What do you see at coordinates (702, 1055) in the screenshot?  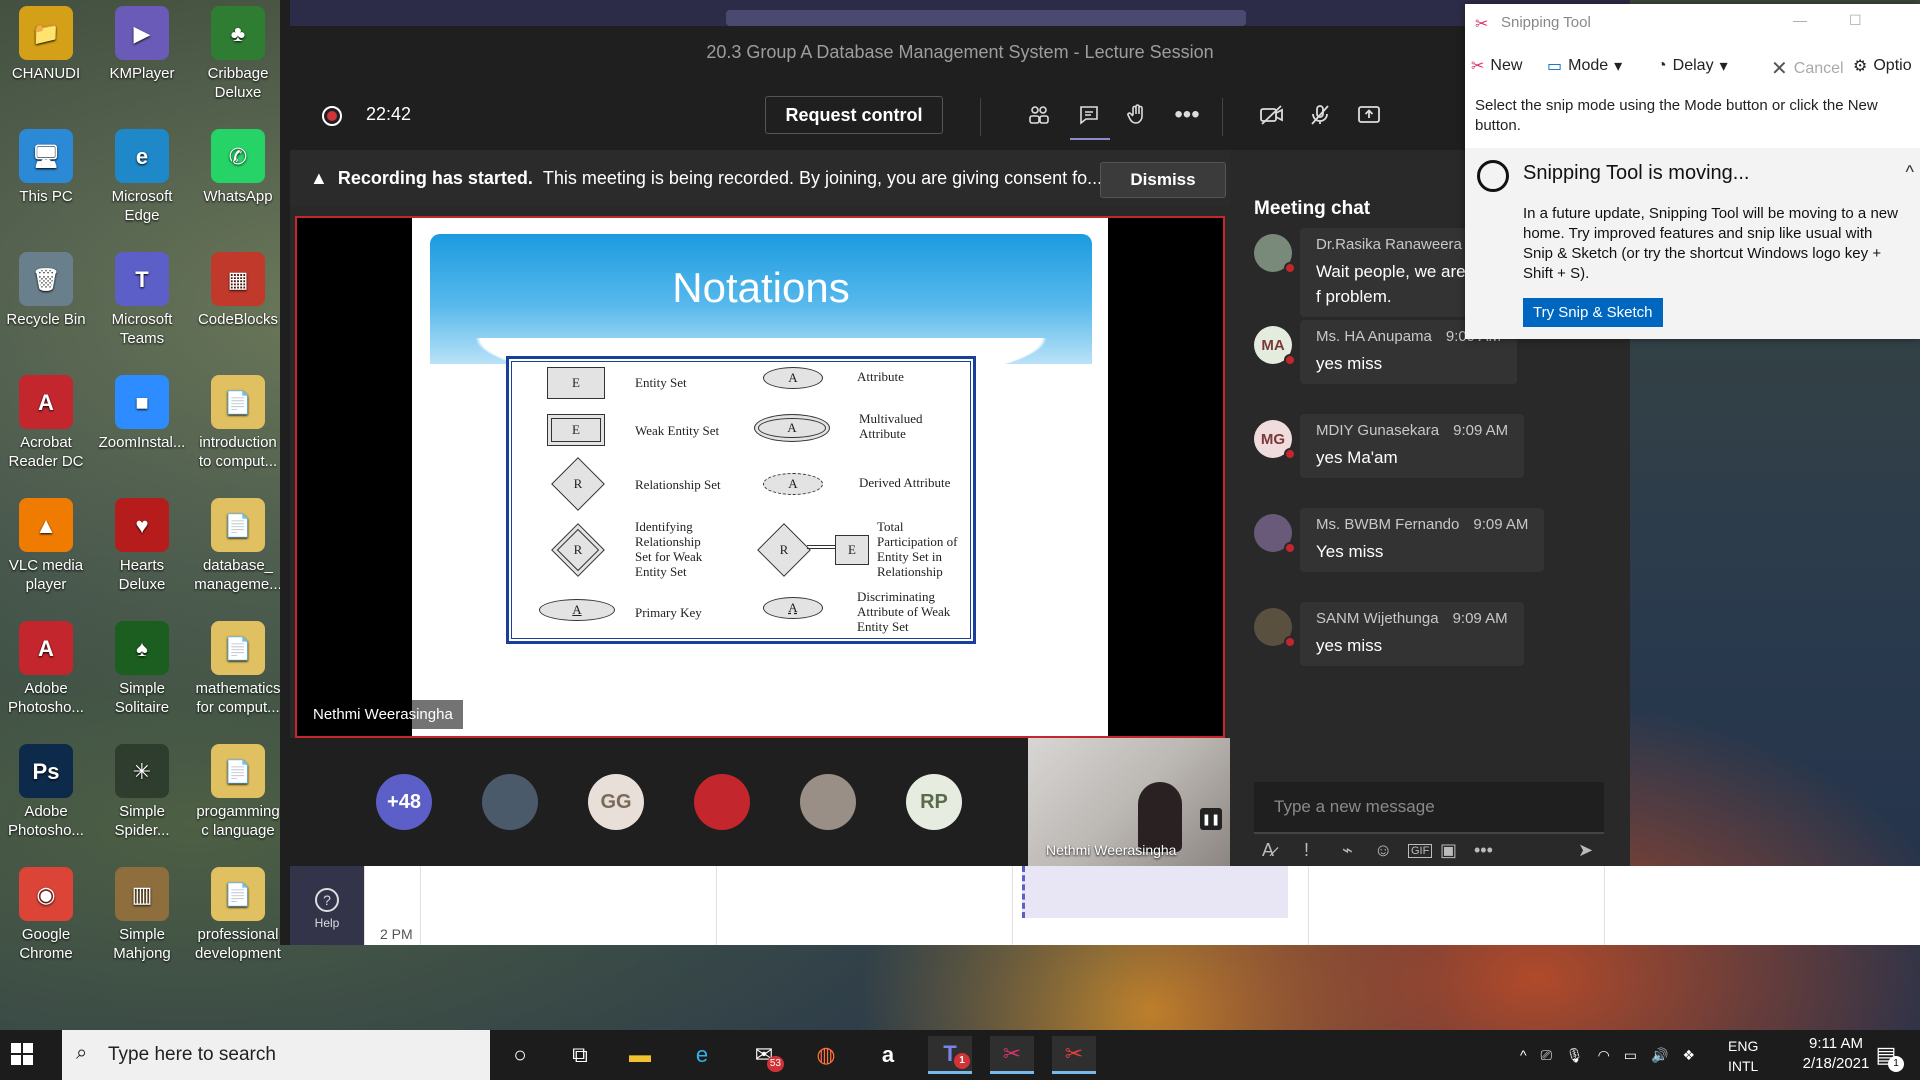 I see `edge-icon: e` at bounding box center [702, 1055].